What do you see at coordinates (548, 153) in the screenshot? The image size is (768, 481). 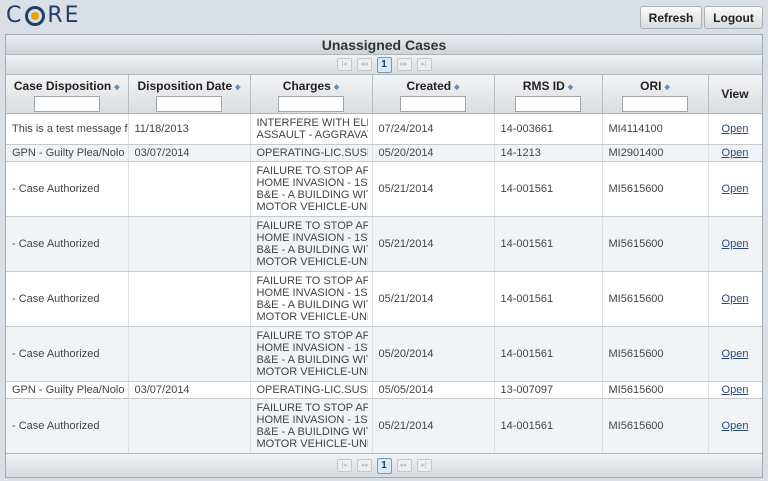 I see `rms-id-cell: 14-1213` at bounding box center [548, 153].